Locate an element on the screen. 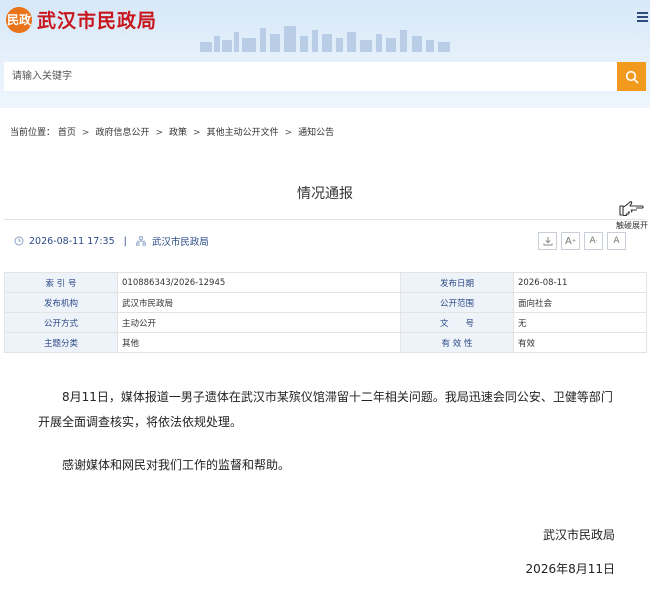  breadcrumb: 当前位置： 首页 > 政府信息公开 > 政策 > 其他主动公开文件 > 通知公告 is located at coordinates (172, 133).